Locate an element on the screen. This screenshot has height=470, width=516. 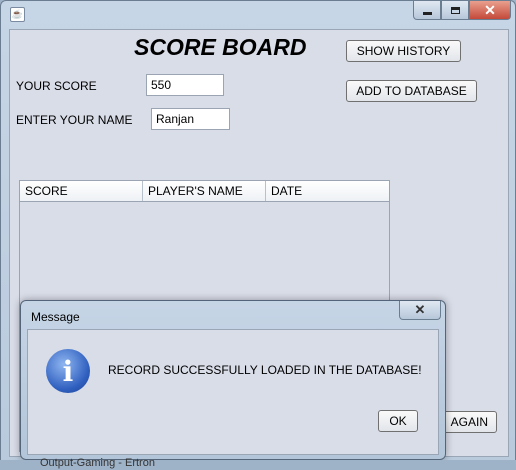
maximize-button is located at coordinates (455, 10).